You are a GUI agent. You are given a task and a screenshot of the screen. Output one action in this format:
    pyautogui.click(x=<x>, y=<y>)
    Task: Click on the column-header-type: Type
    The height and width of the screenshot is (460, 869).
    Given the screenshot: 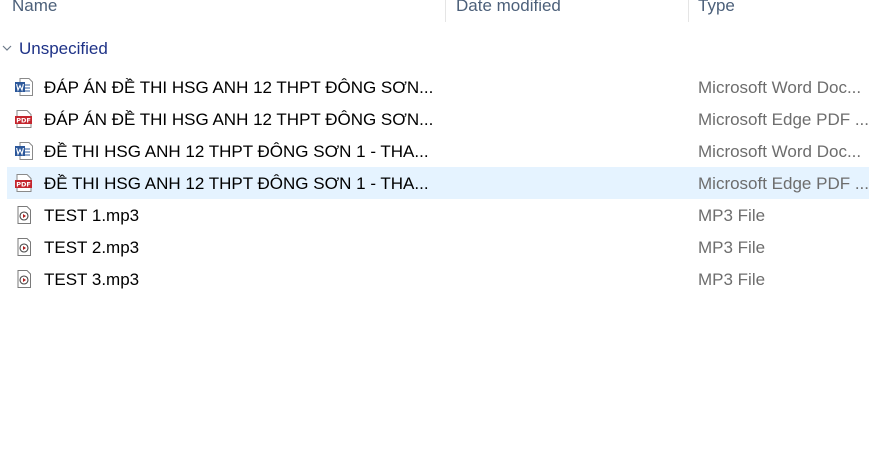 What is the action you would take?
    pyautogui.click(x=716, y=11)
    